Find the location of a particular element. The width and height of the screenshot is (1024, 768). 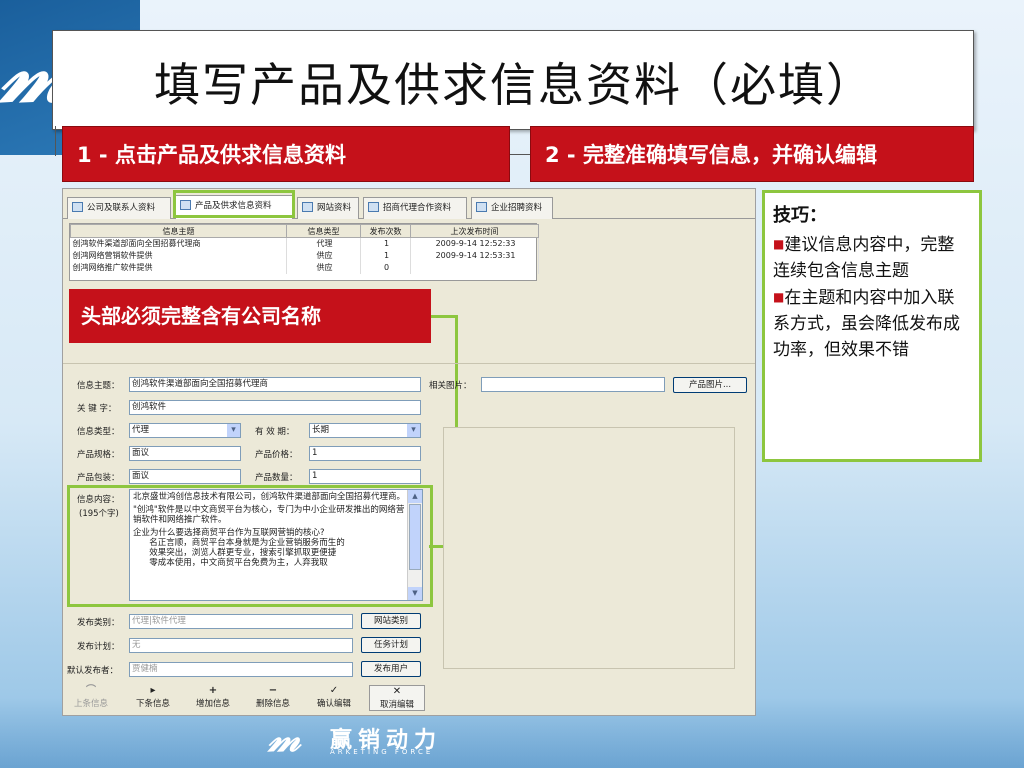

toolbar-label: 确认编辑 is located at coordinates (333, 704).